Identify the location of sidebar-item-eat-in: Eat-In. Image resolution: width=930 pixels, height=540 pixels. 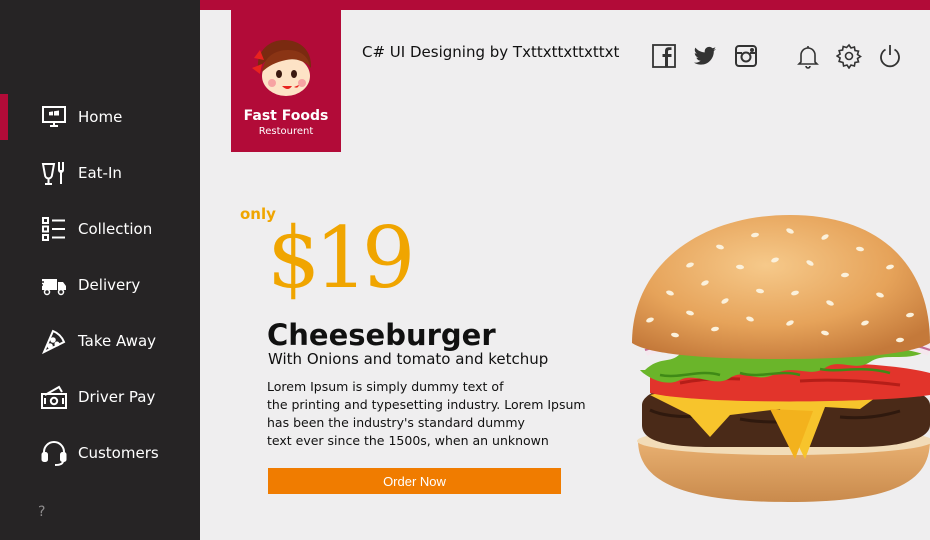
(100, 173).